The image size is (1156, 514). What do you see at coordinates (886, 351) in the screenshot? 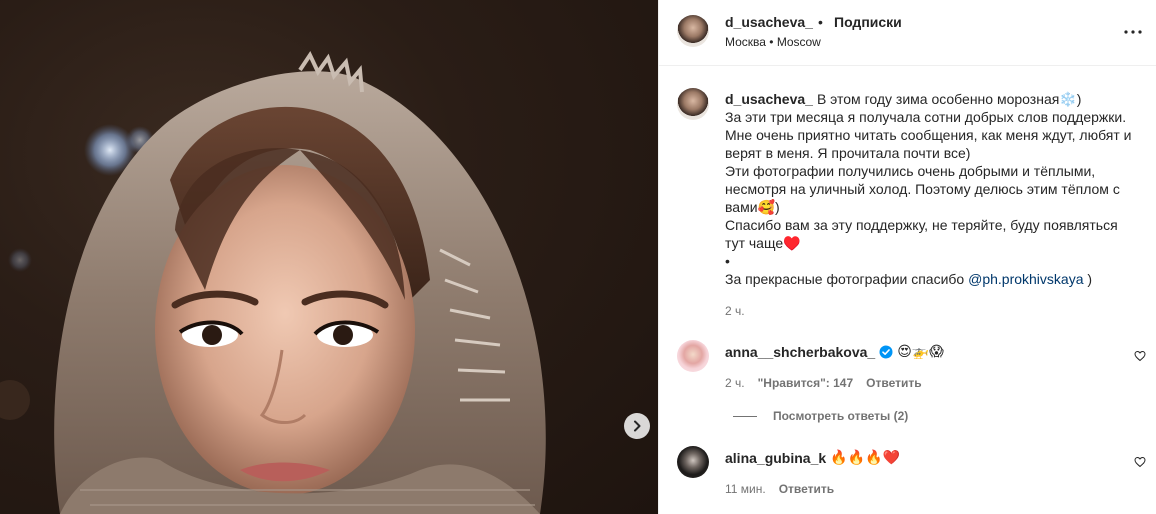
I see `verified-badge-icon` at bounding box center [886, 351].